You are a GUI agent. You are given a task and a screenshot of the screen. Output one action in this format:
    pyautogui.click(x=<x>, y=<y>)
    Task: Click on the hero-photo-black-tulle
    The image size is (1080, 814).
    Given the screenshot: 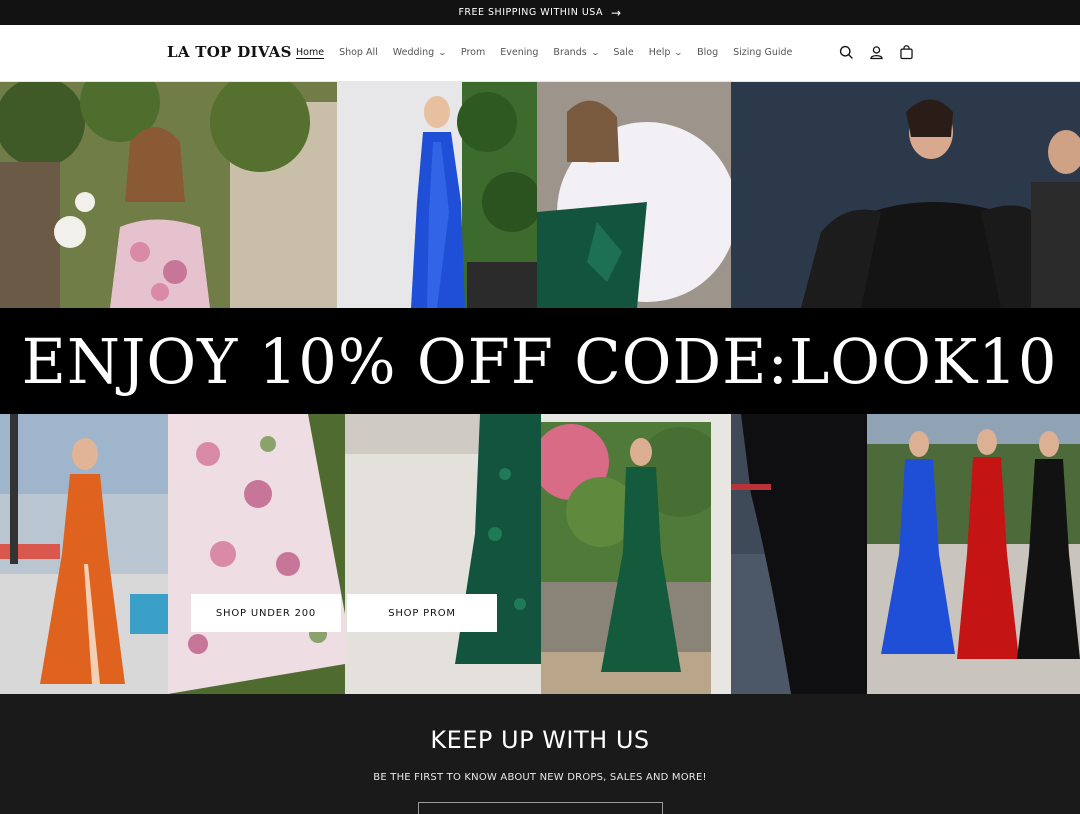 What is the action you would take?
    pyautogui.click(x=799, y=554)
    